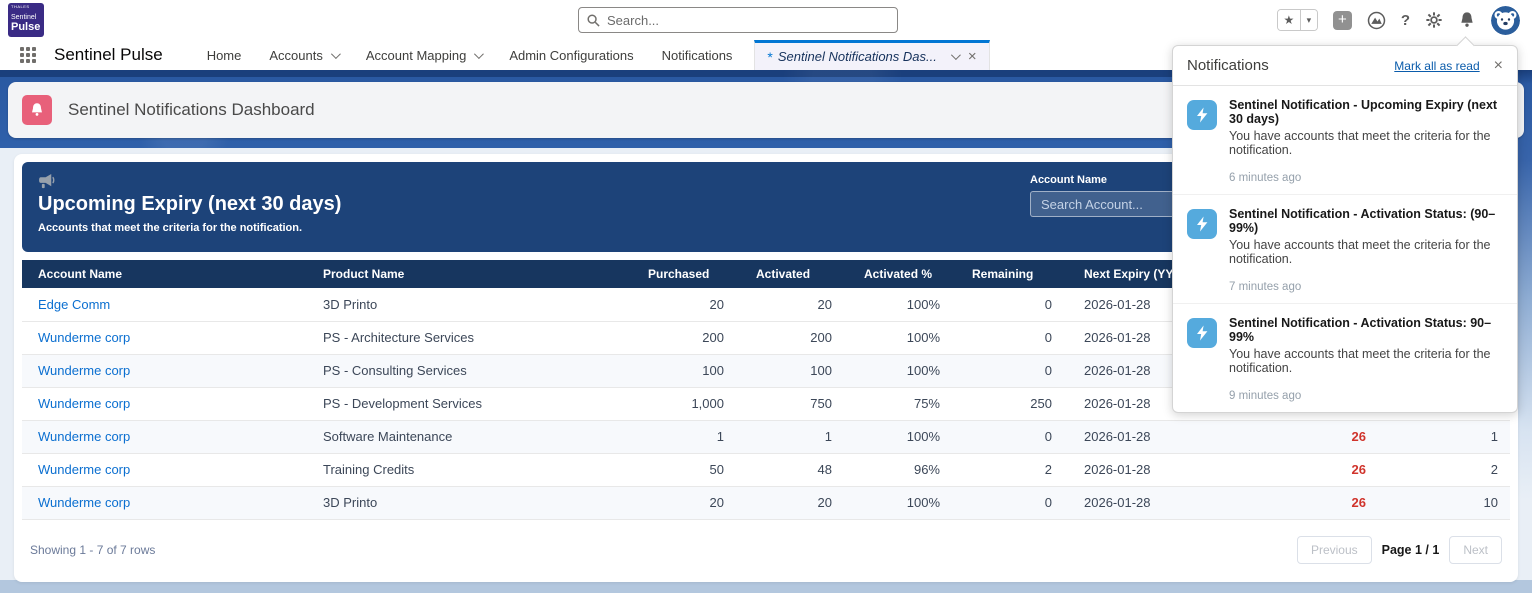 The image size is (1532, 593). What do you see at coordinates (1444, 470) in the screenshot?
I see `quantity-cell: 2` at bounding box center [1444, 470].